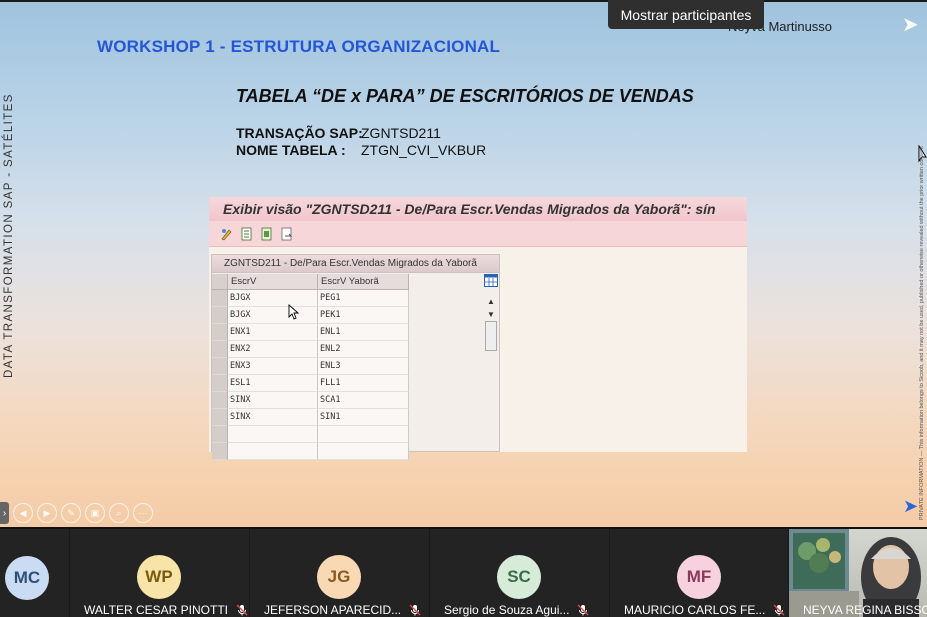  I want to click on next-arrow-icon: ➤, so click(910, 25).